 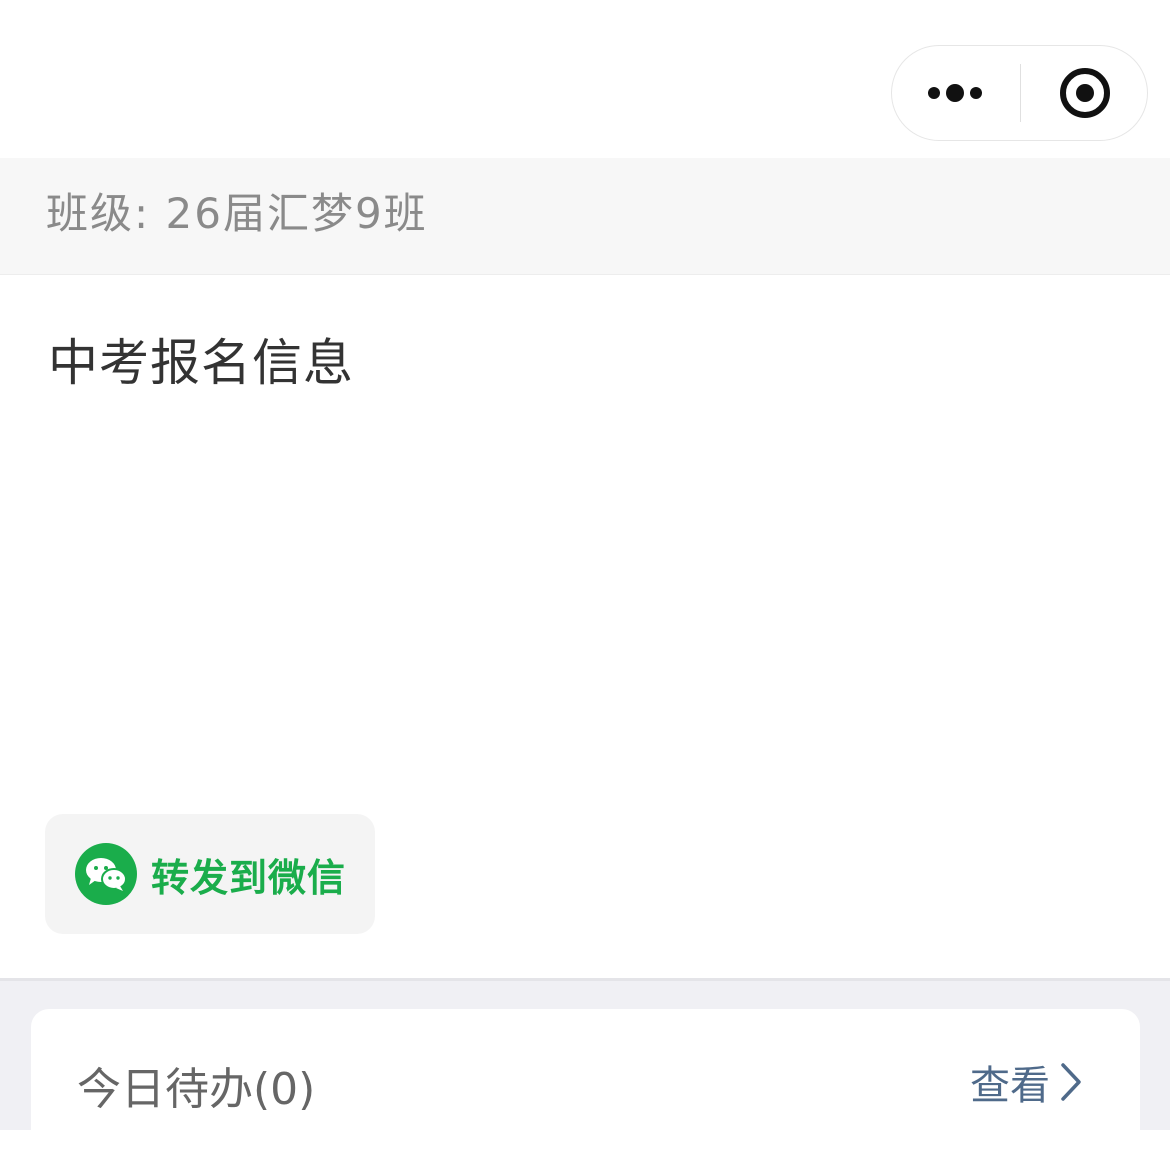 I want to click on target-close-icon, so click(x=1084, y=93).